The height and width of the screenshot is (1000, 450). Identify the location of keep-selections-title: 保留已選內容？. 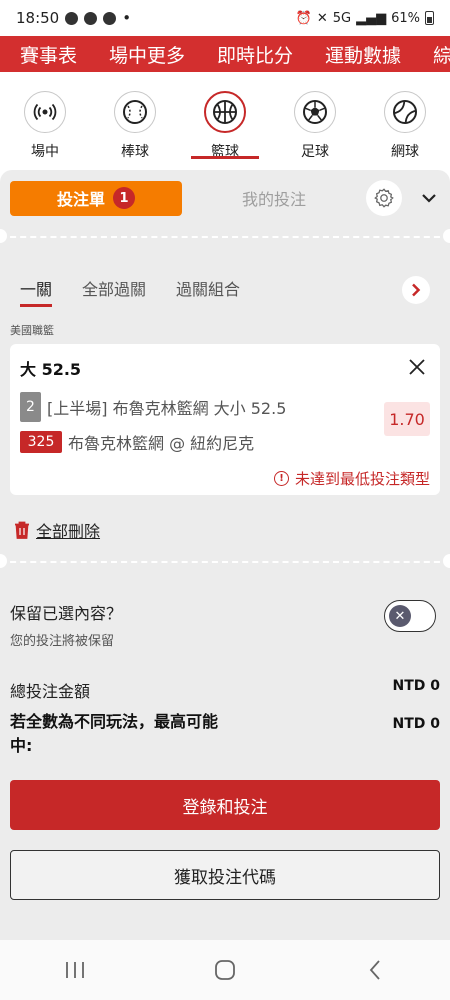
(66, 613).